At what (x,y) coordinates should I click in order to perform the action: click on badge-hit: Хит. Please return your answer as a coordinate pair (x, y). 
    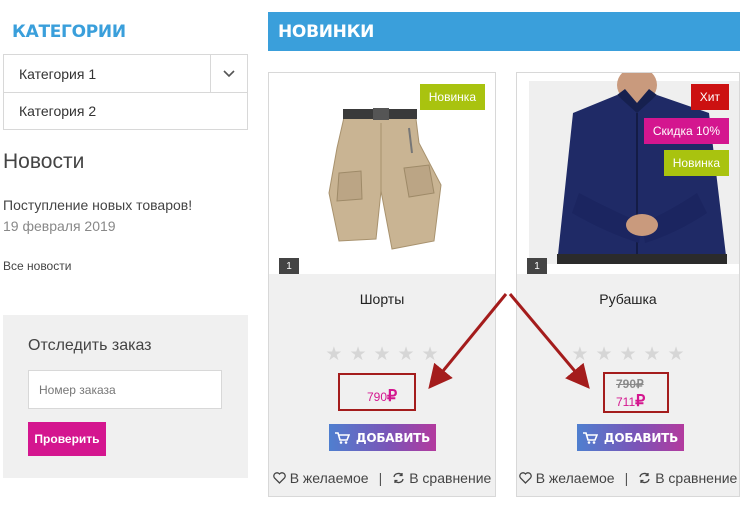
    Looking at the image, I should click on (709, 97).